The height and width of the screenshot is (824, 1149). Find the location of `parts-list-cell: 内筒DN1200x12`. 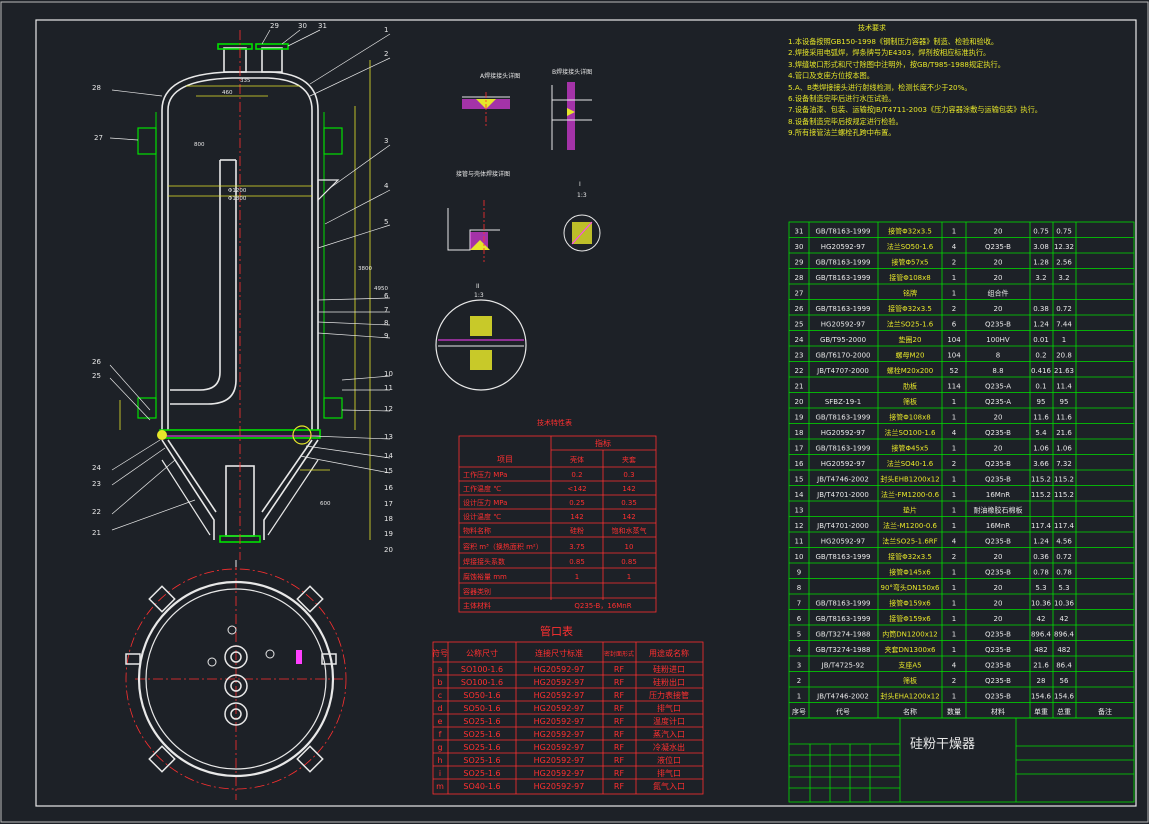

parts-list-cell: 内筒DN1200x12 is located at coordinates (910, 634).